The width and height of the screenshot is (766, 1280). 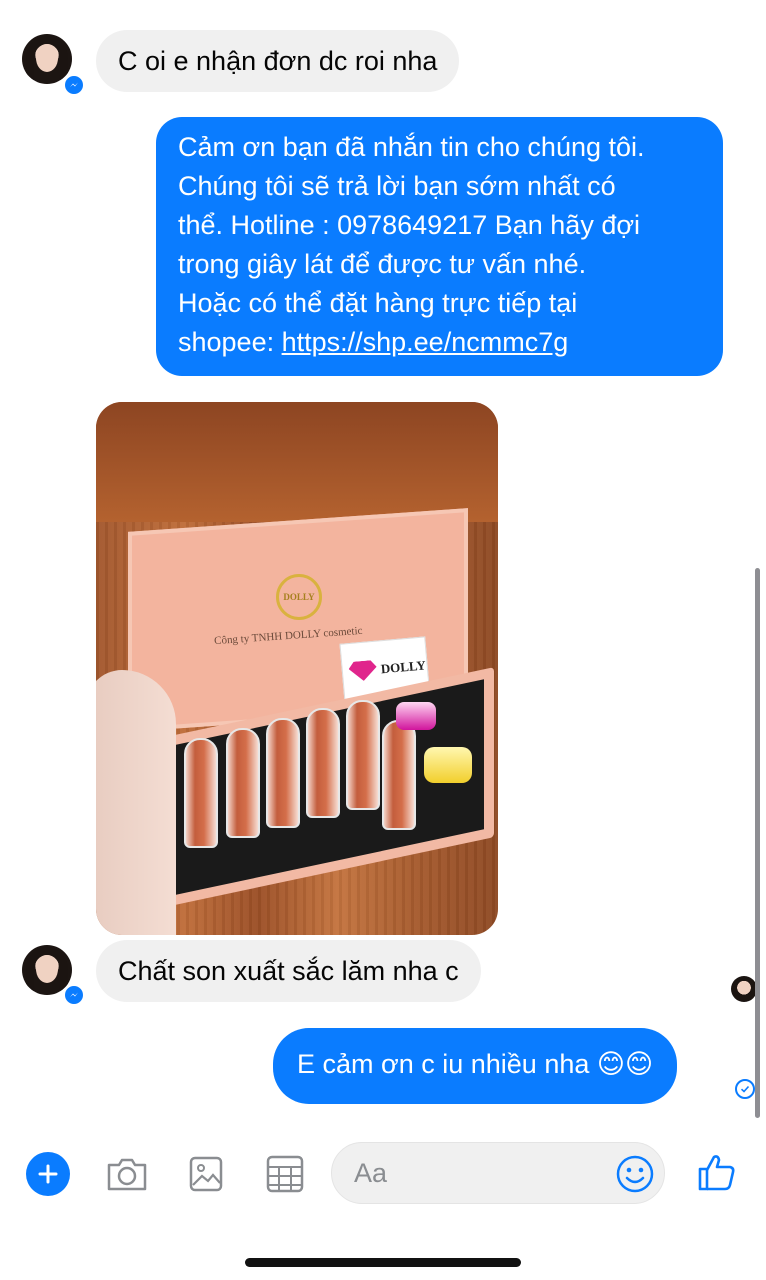 I want to click on message-composer, so click(x=498, y=1173).